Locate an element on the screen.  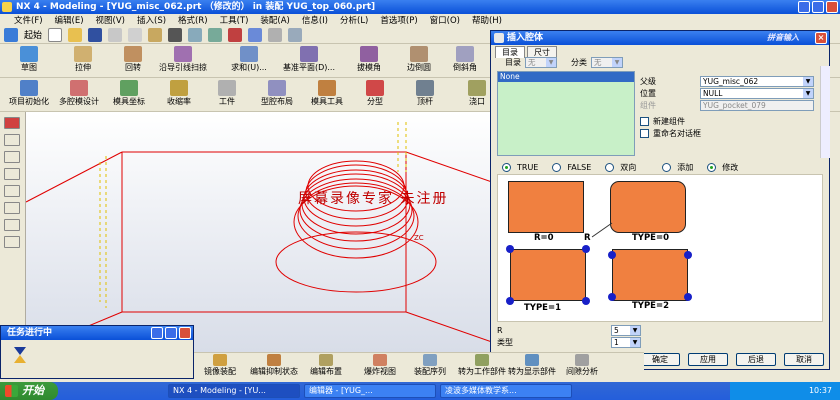
ok-button: 确定 is located at coordinates (660, 359).